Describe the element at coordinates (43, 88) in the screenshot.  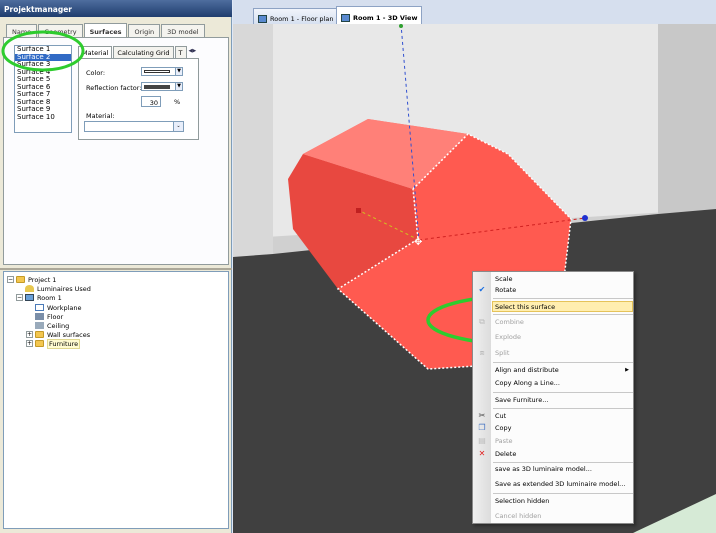
I see `surface-item: Surface 6` at that location.